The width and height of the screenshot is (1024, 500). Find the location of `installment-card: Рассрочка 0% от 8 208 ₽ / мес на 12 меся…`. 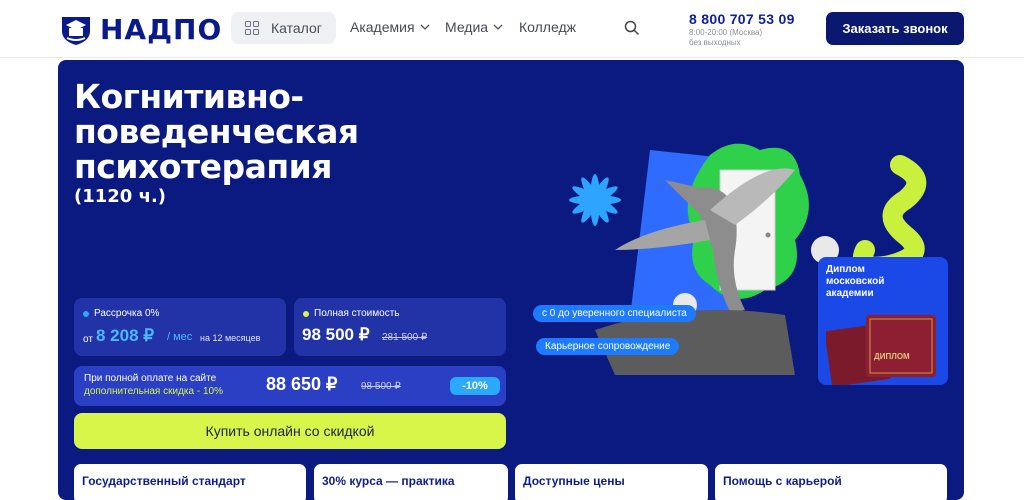

installment-card: Рассрочка 0% от 8 208 ₽ / мес на 12 меся… is located at coordinates (180, 327).